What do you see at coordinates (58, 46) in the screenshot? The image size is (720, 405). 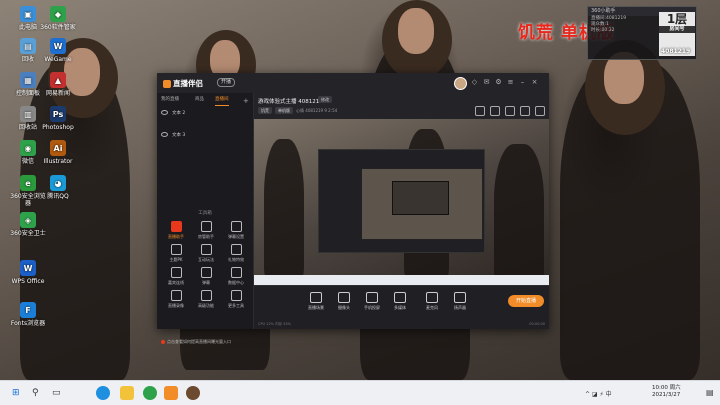 I see `app-icon: W` at bounding box center [58, 46].